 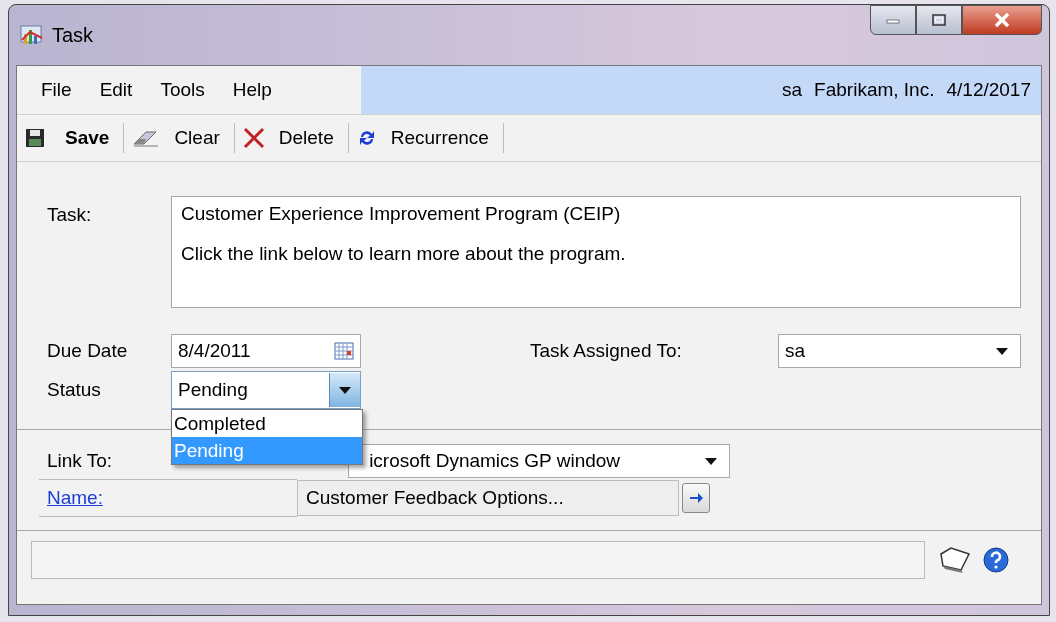 What do you see at coordinates (266, 351) in the screenshot?
I see `date-field: 8/4/2011` at bounding box center [266, 351].